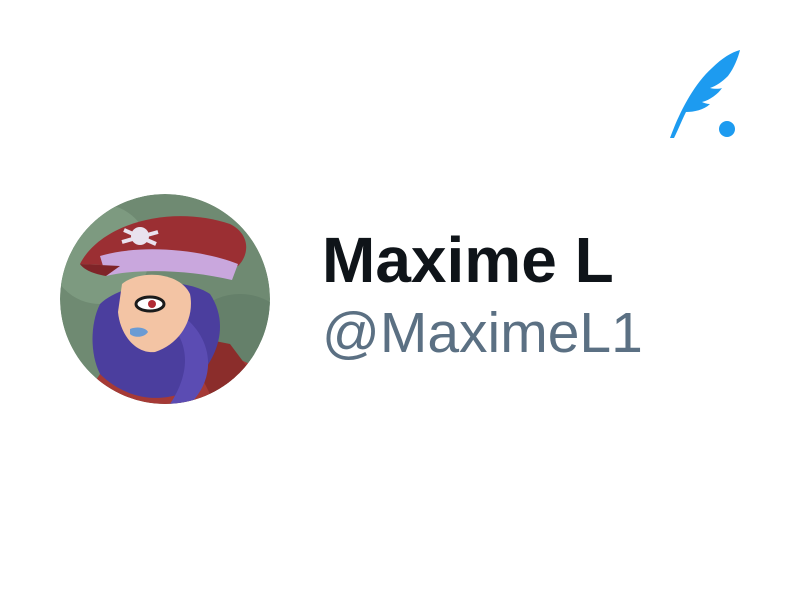  I want to click on profile-identity: Maxime L @MaximeL1, so click(502, 295).